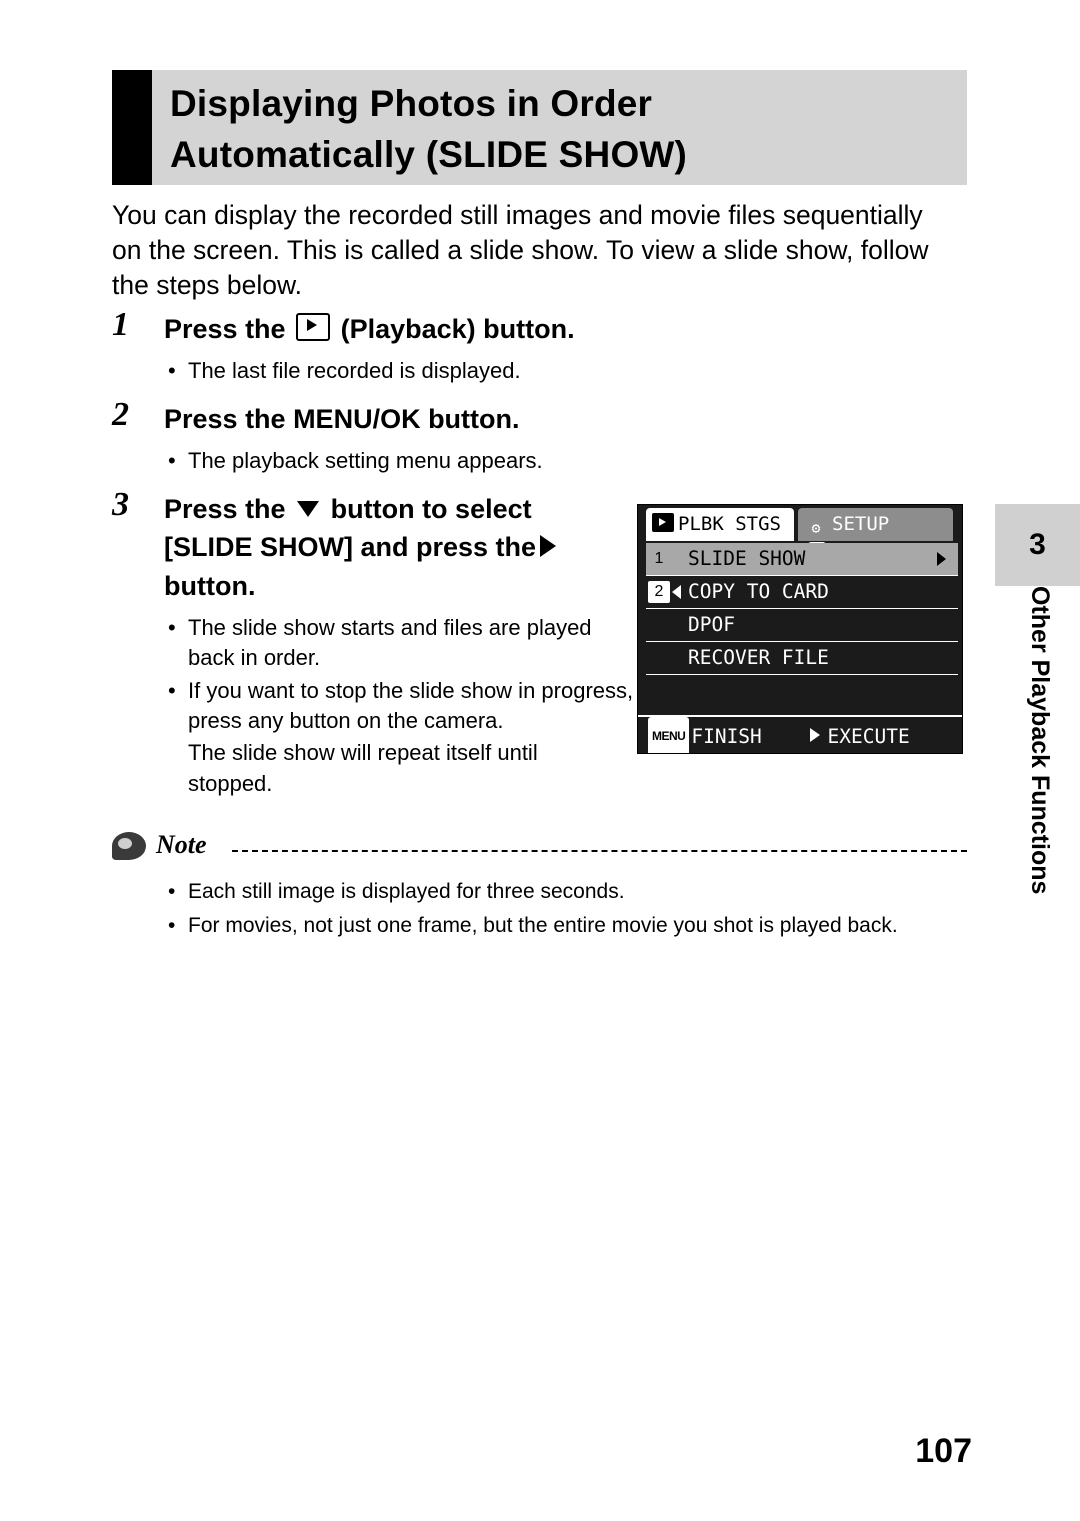  What do you see at coordinates (726, 736) in the screenshot?
I see `lcd-footer-finish-label: FINISH` at bounding box center [726, 736].